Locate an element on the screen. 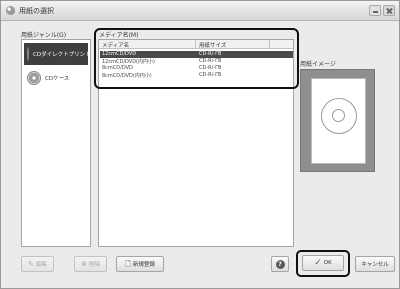  title-bar: 用紙の選択 is located at coordinates (200, 11).